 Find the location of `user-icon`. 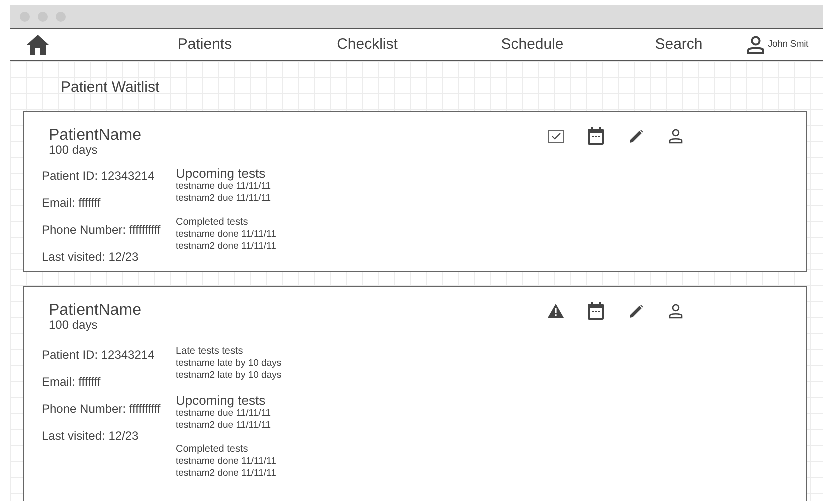

user-icon is located at coordinates (756, 45).